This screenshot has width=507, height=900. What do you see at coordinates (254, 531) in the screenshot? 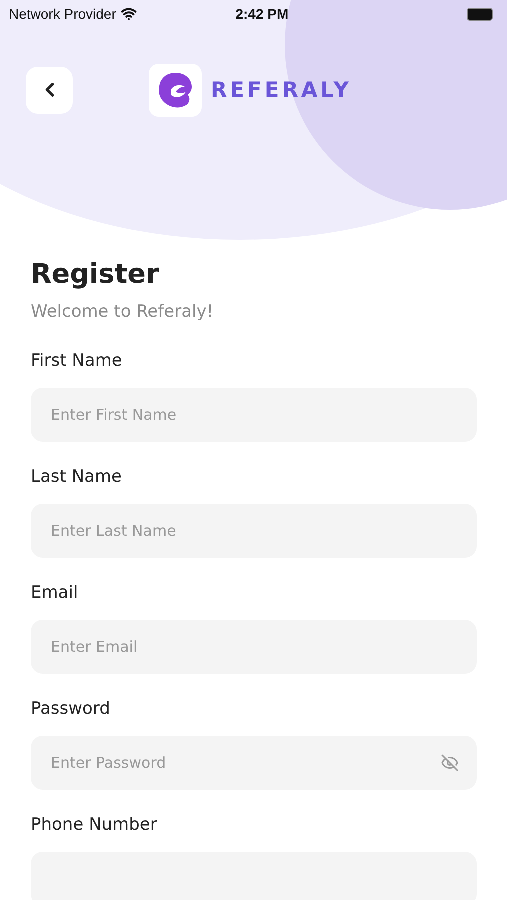
I see `input-field: Enter Last Name` at bounding box center [254, 531].